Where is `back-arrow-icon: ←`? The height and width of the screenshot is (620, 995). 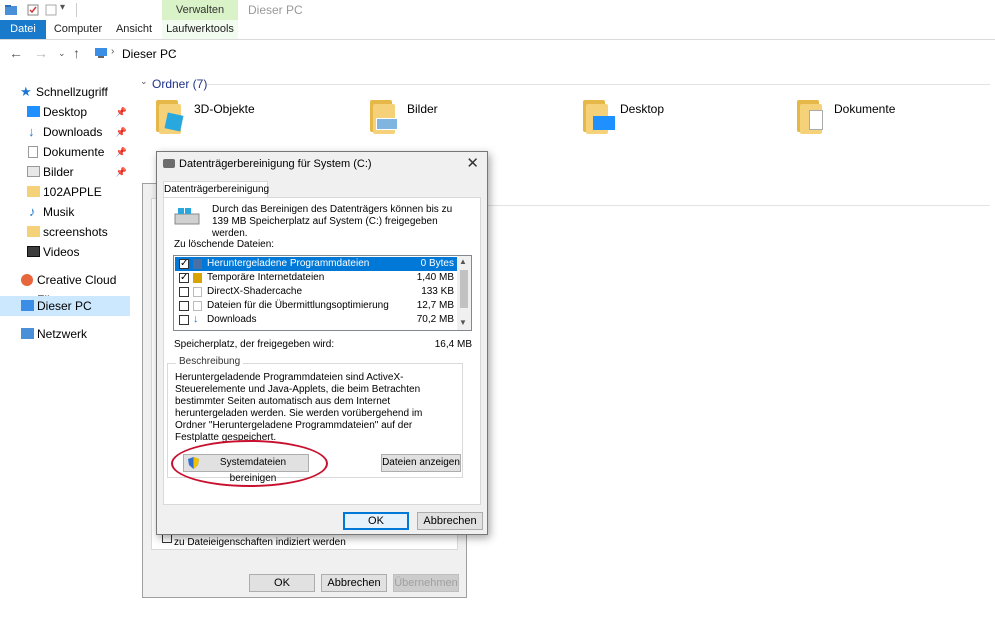 back-arrow-icon: ← is located at coordinates (16, 53).